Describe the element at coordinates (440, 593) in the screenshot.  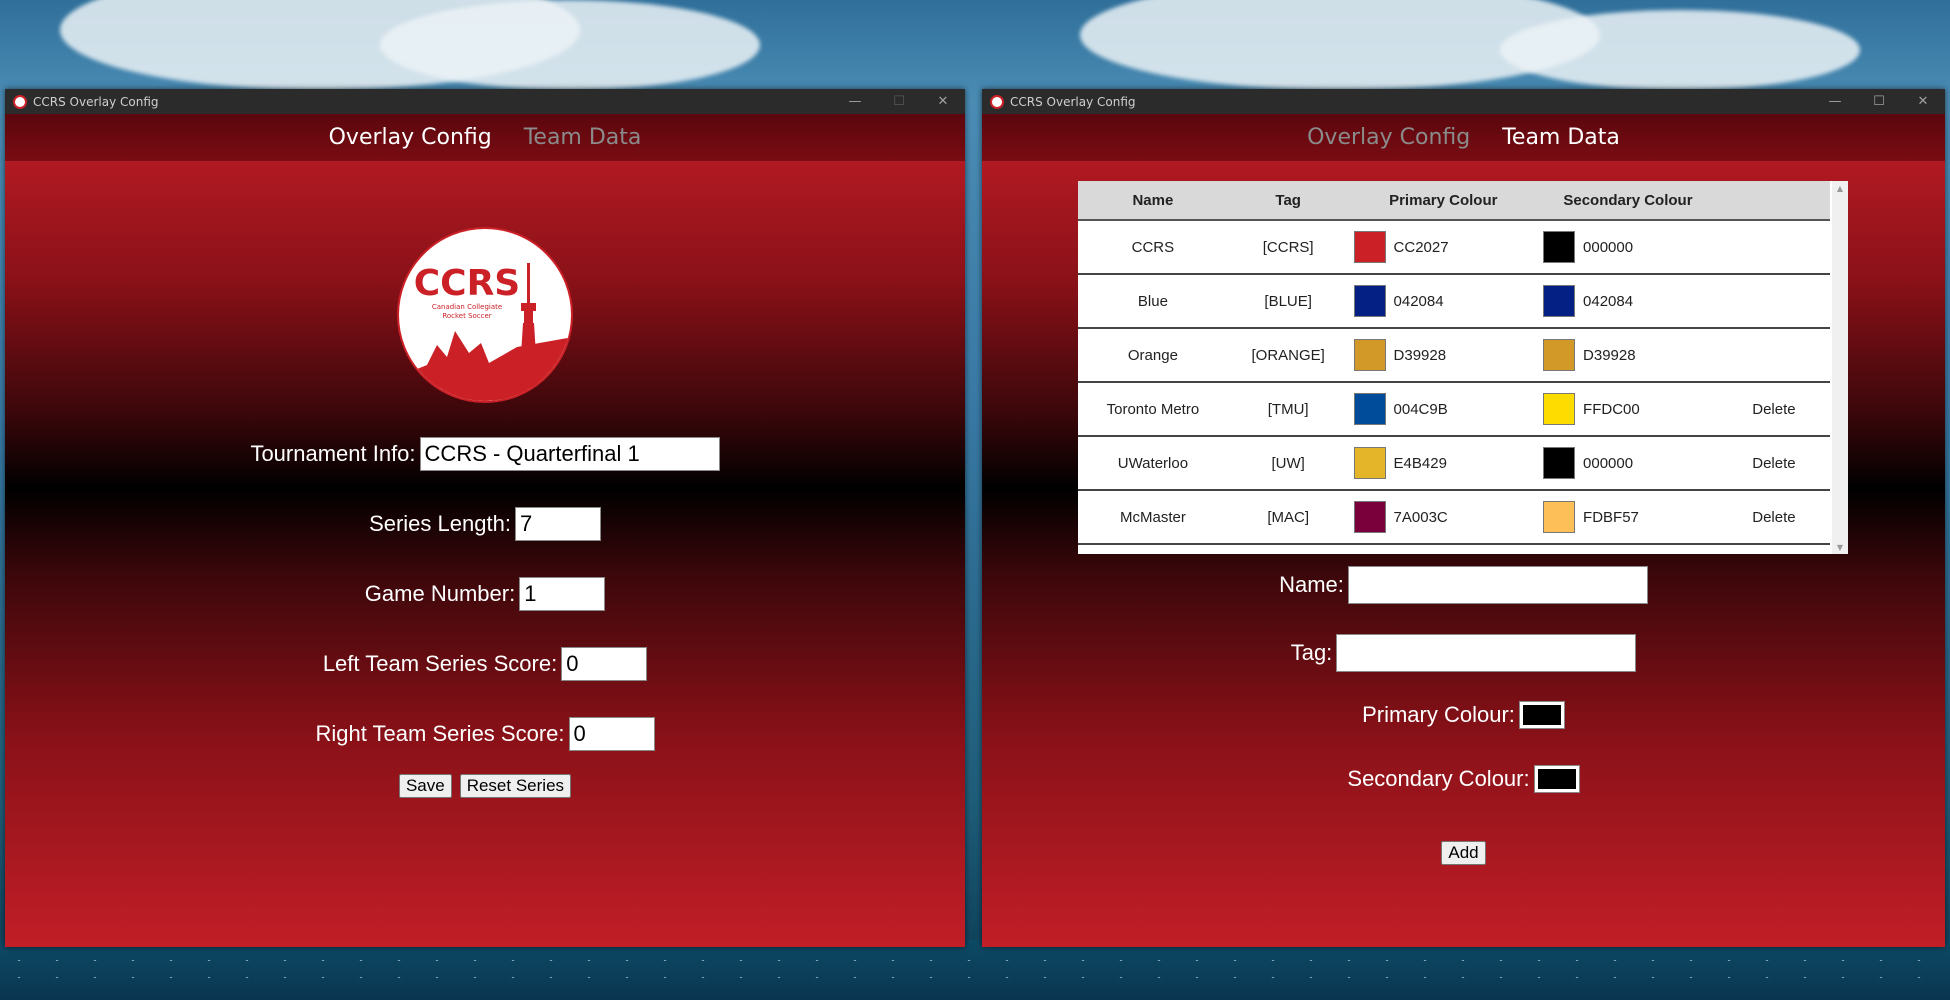
I see `game-number-label: Game Number:` at that location.